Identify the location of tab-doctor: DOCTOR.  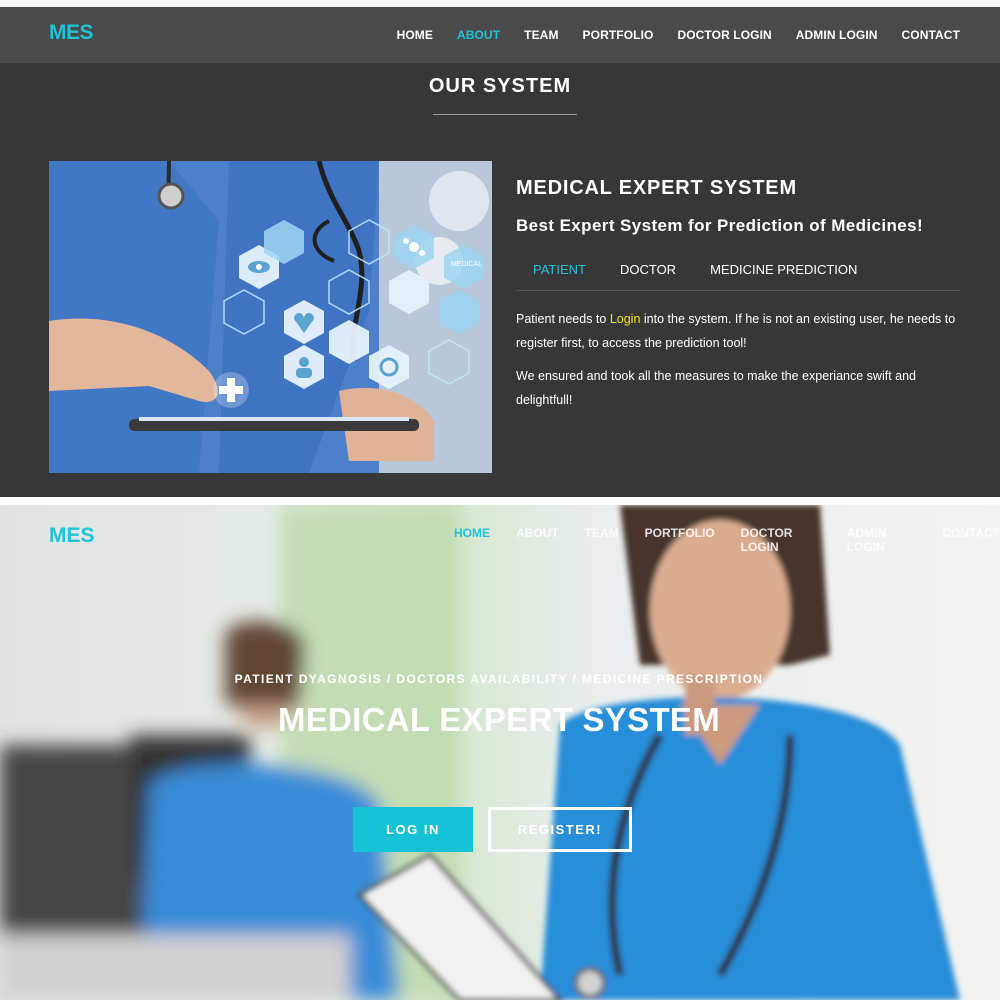
(648, 271).